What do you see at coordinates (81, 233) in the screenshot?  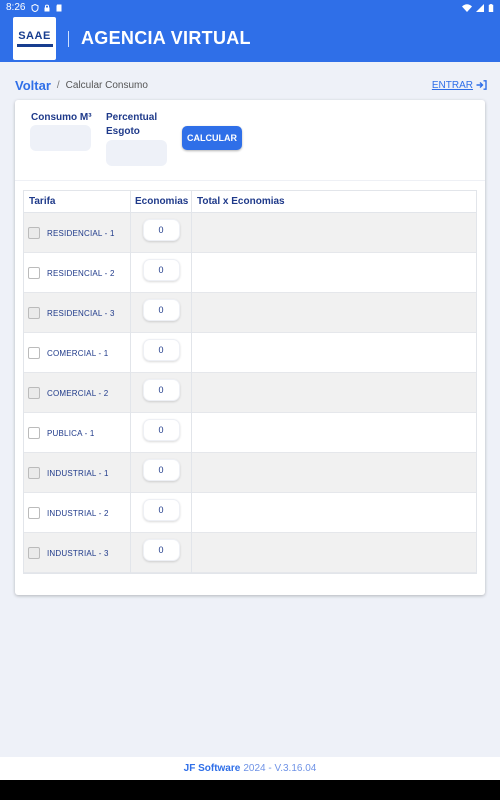 I see `tarifa-label: RESIDENCIAL - 1` at bounding box center [81, 233].